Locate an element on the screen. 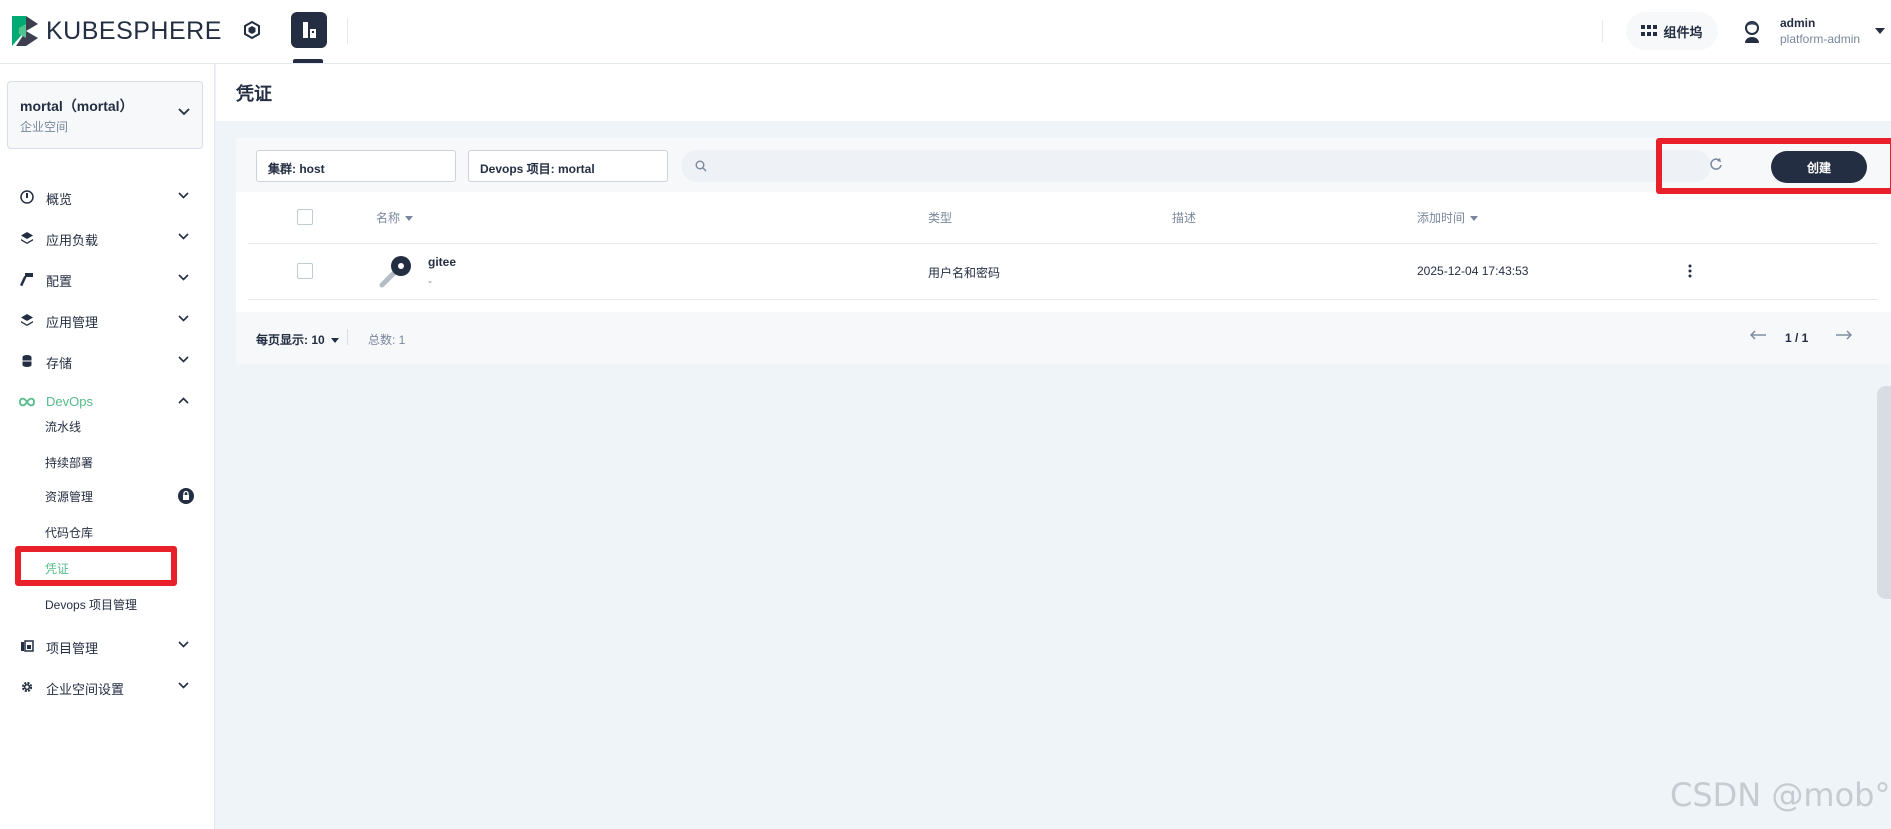 This screenshot has width=1891, height=829. sidebar-item-label: 存储 is located at coordinates (59, 363).